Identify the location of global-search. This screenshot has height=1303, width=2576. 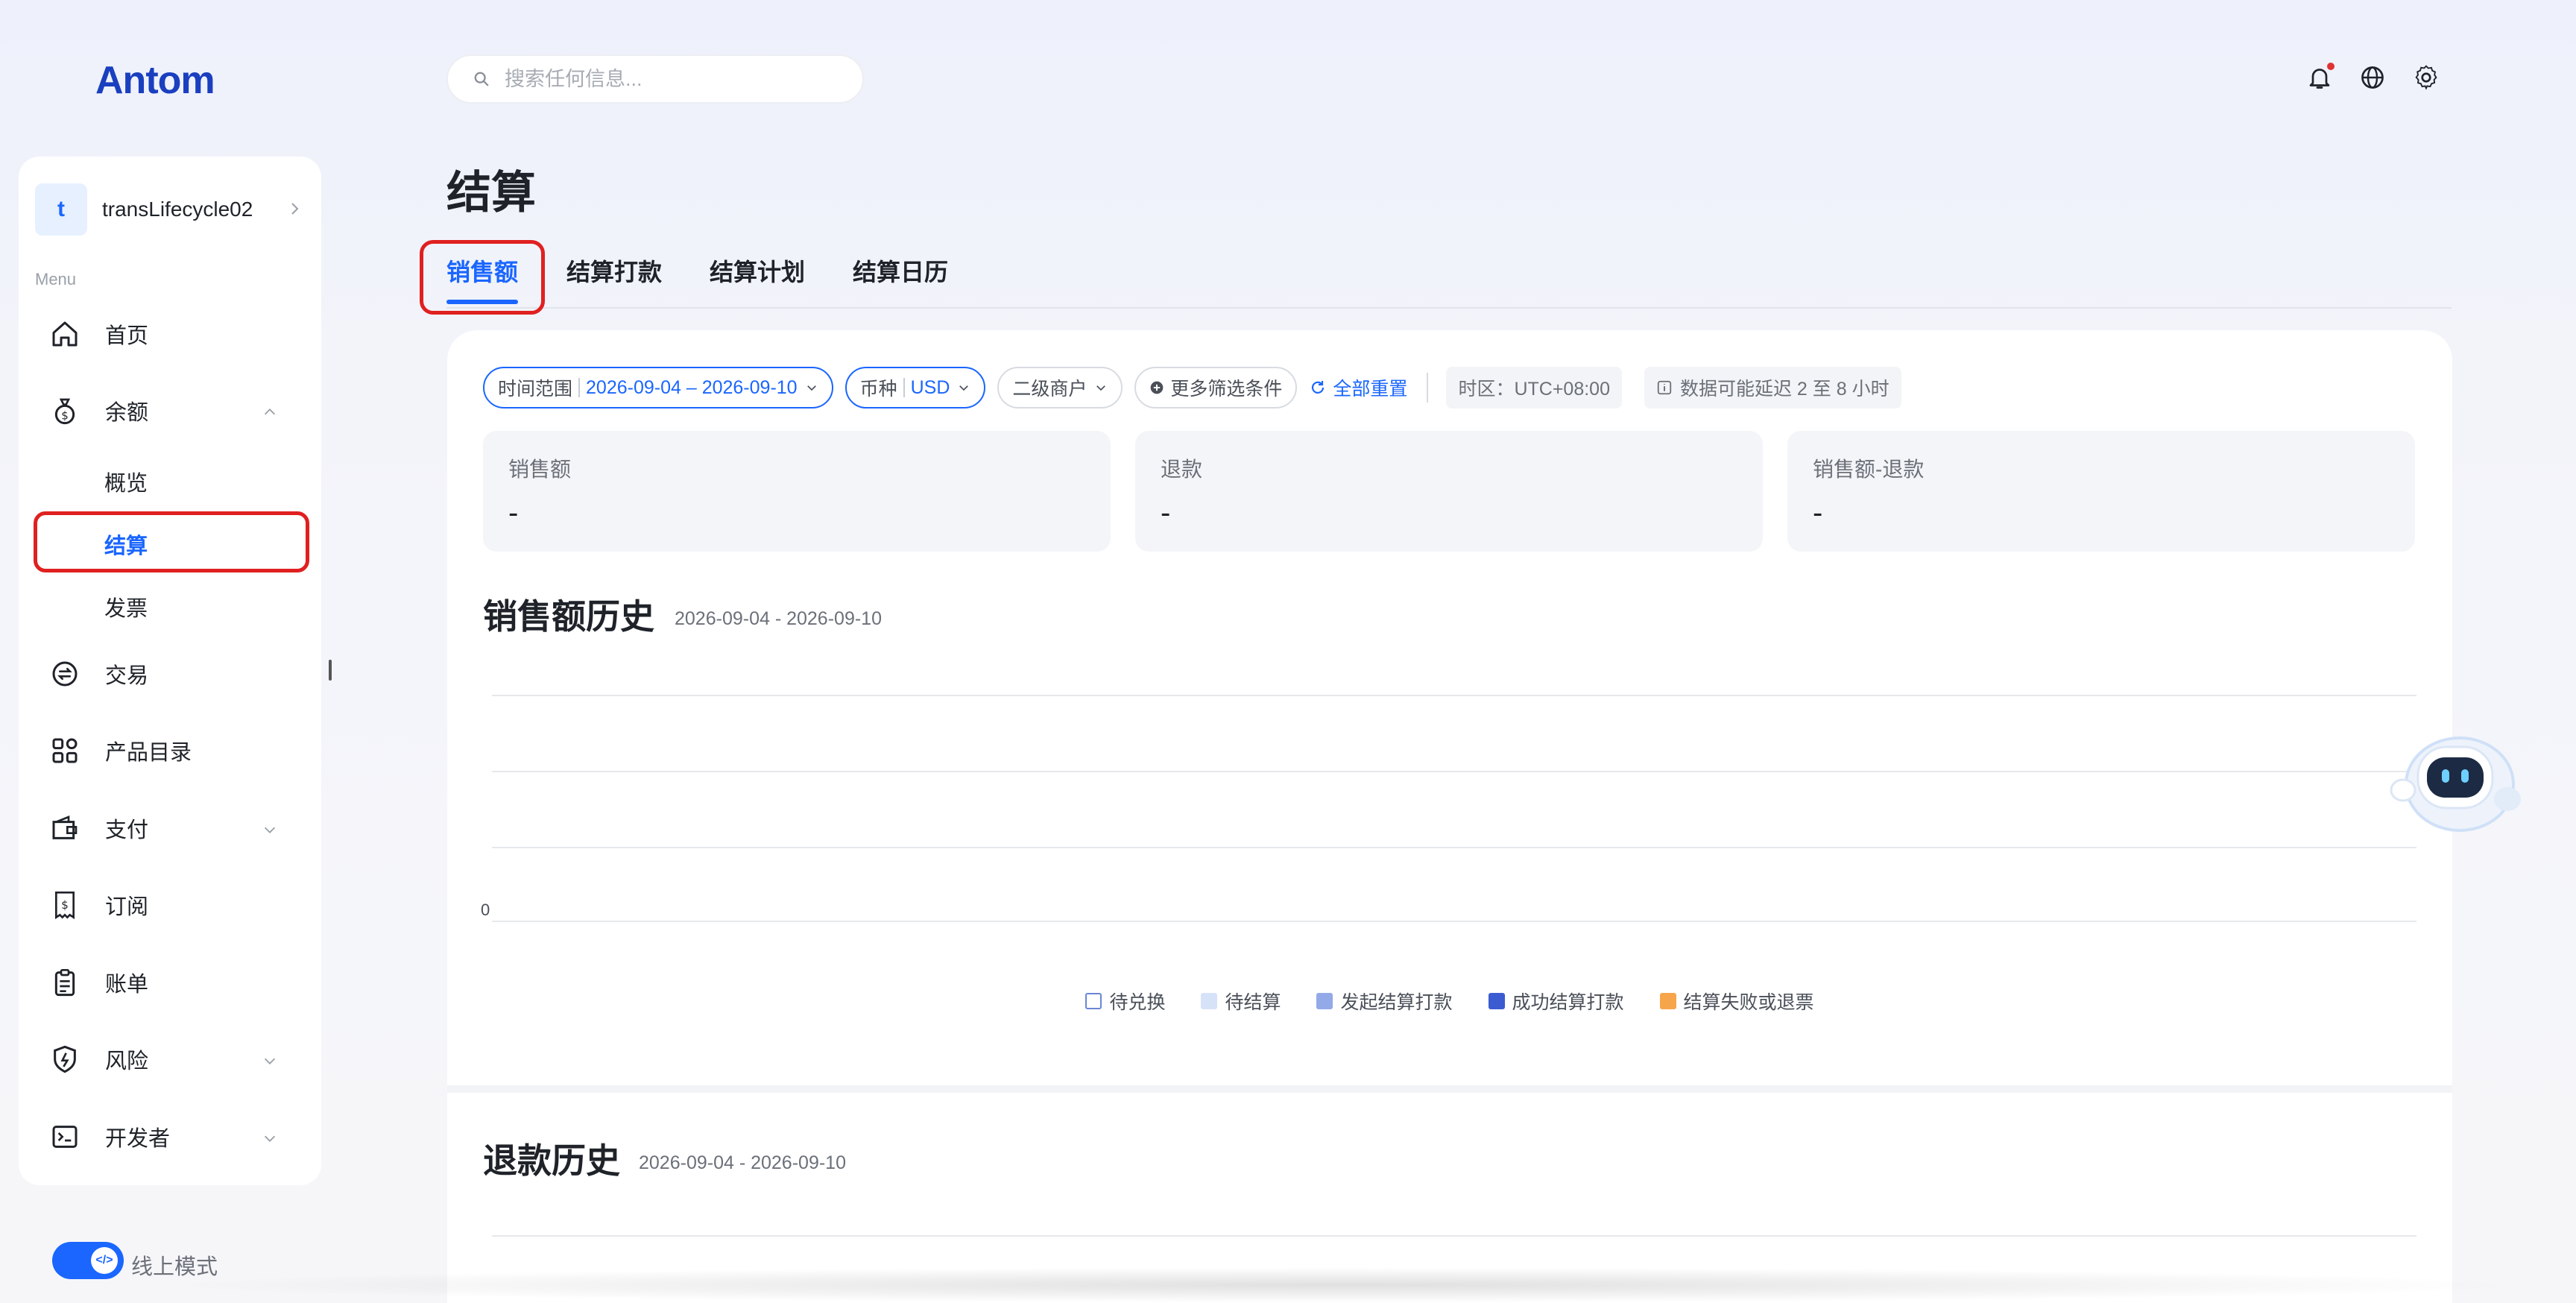
(655, 79).